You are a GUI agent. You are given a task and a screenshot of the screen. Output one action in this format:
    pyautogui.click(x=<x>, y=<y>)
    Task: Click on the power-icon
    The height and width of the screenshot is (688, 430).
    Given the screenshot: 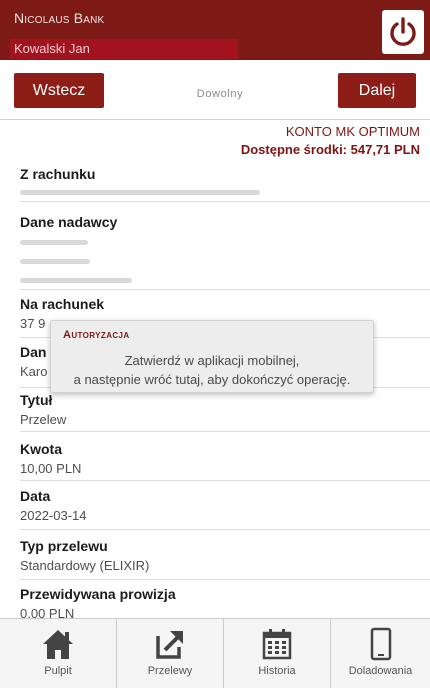 What is the action you would take?
    pyautogui.click(x=403, y=31)
    